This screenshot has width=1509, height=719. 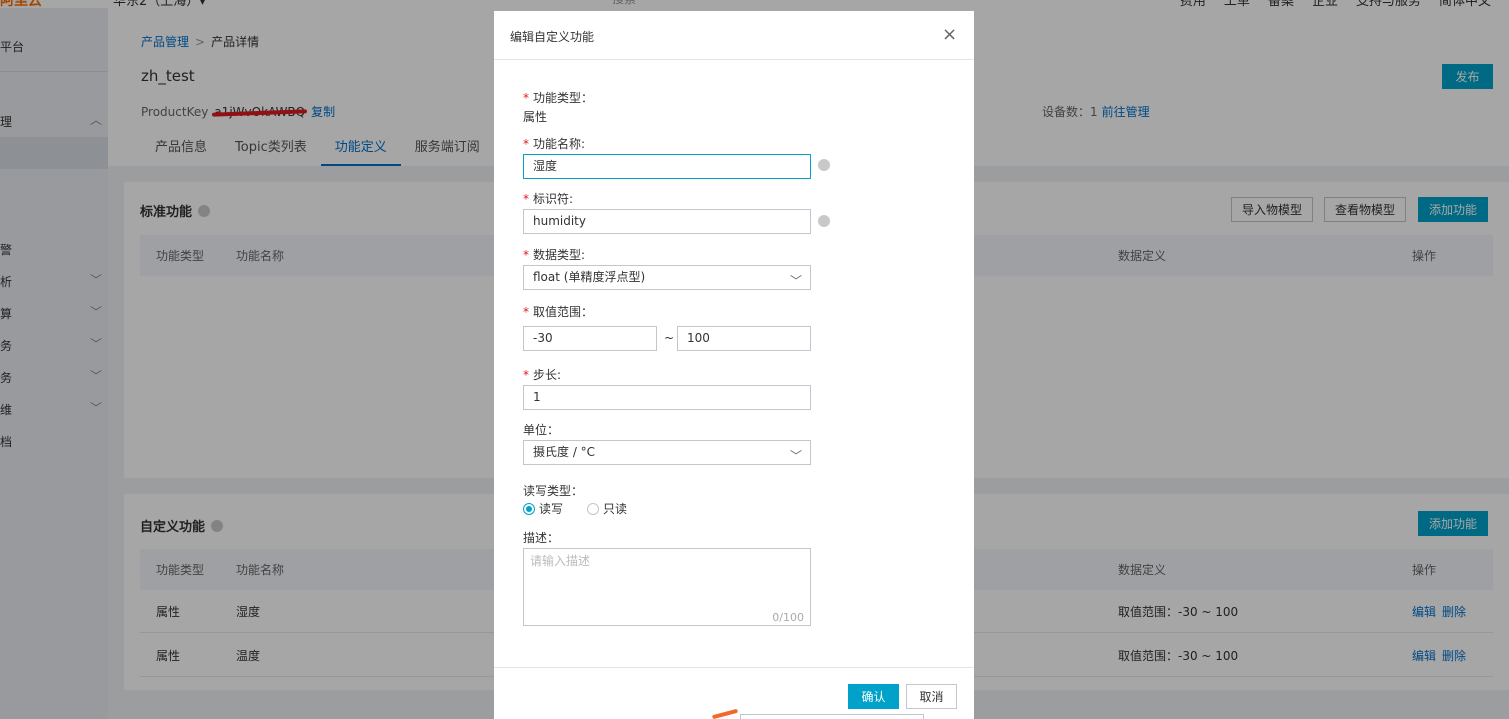 I want to click on popup-edge, so click(x=832, y=716).